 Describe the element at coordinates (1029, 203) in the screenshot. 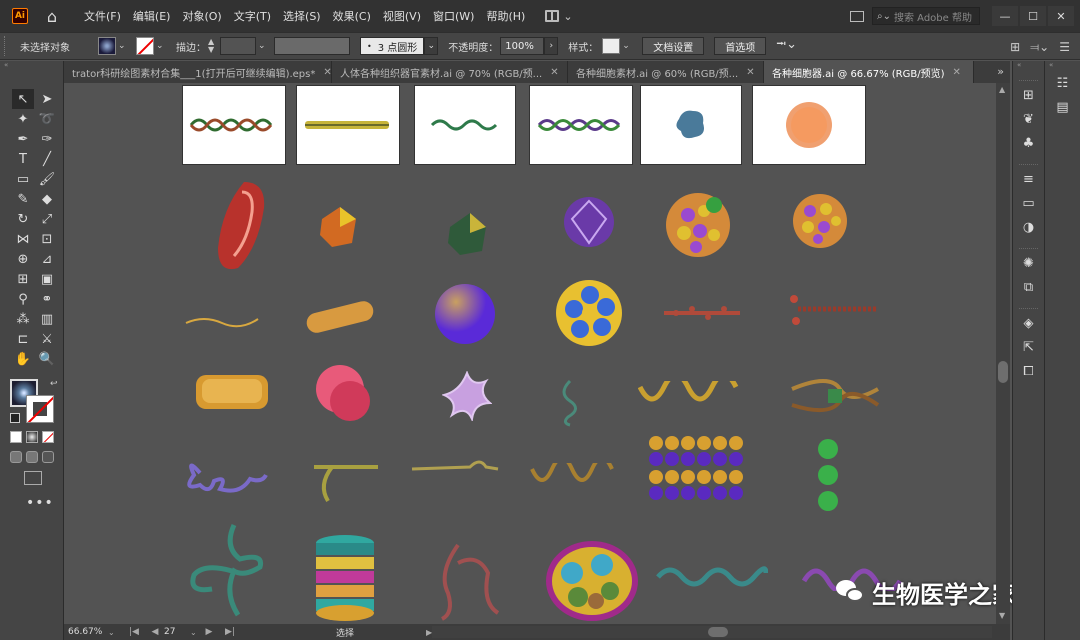

I see `gradient-panel-icon: ▭` at that location.